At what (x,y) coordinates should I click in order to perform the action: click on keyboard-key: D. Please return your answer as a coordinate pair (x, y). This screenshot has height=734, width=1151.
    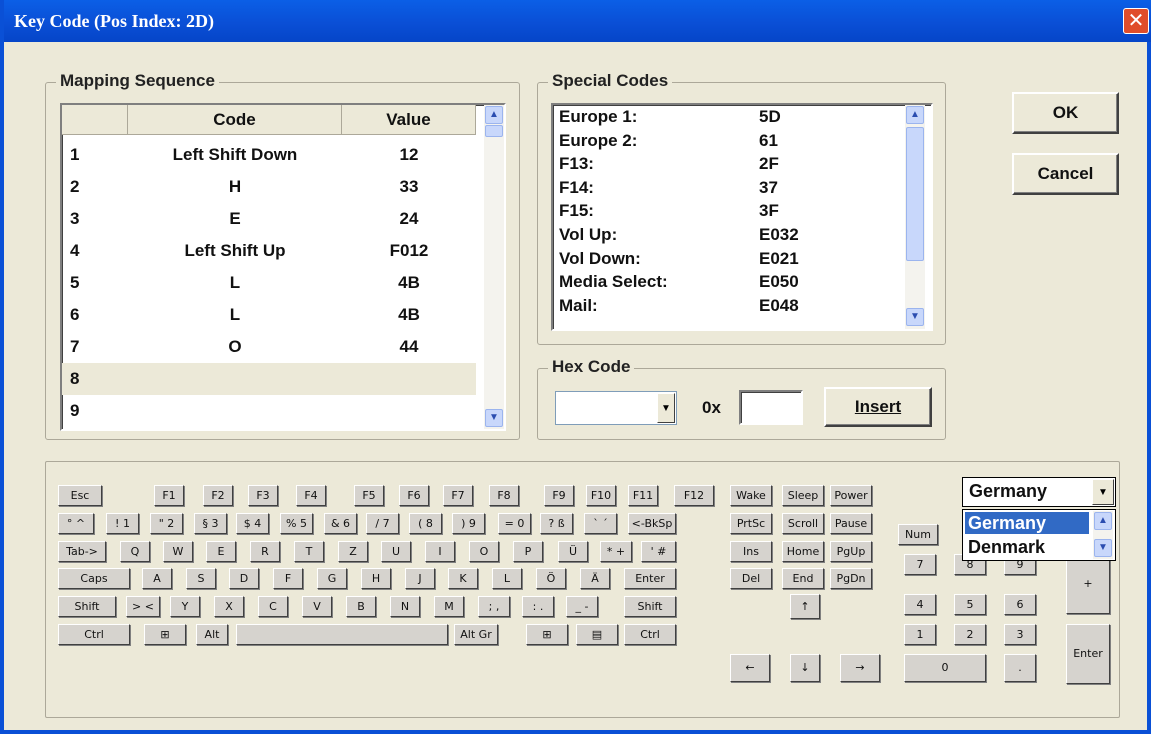
    Looking at the image, I should click on (244, 578).